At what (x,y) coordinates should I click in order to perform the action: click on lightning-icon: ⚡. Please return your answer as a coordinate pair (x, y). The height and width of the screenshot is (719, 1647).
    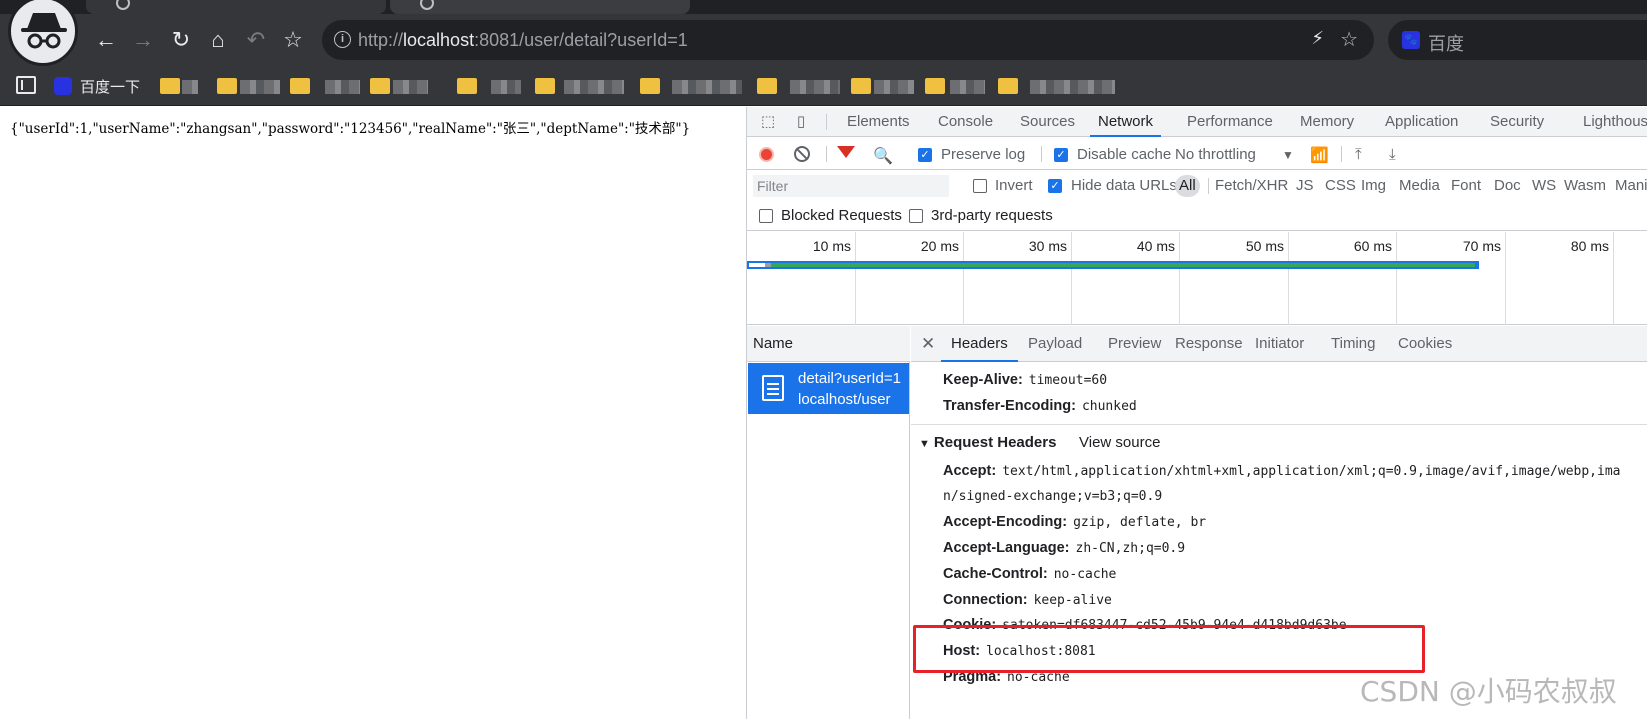
    Looking at the image, I should click on (1317, 38).